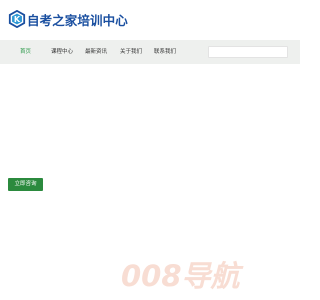 This screenshot has height=300, width=320. I want to click on site-logo: K 自考之家培训中心, so click(68, 19).